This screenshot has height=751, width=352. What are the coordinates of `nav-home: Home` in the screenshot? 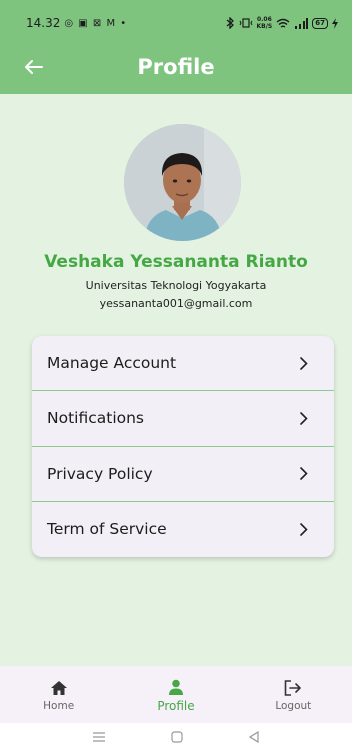 It's located at (58, 694).